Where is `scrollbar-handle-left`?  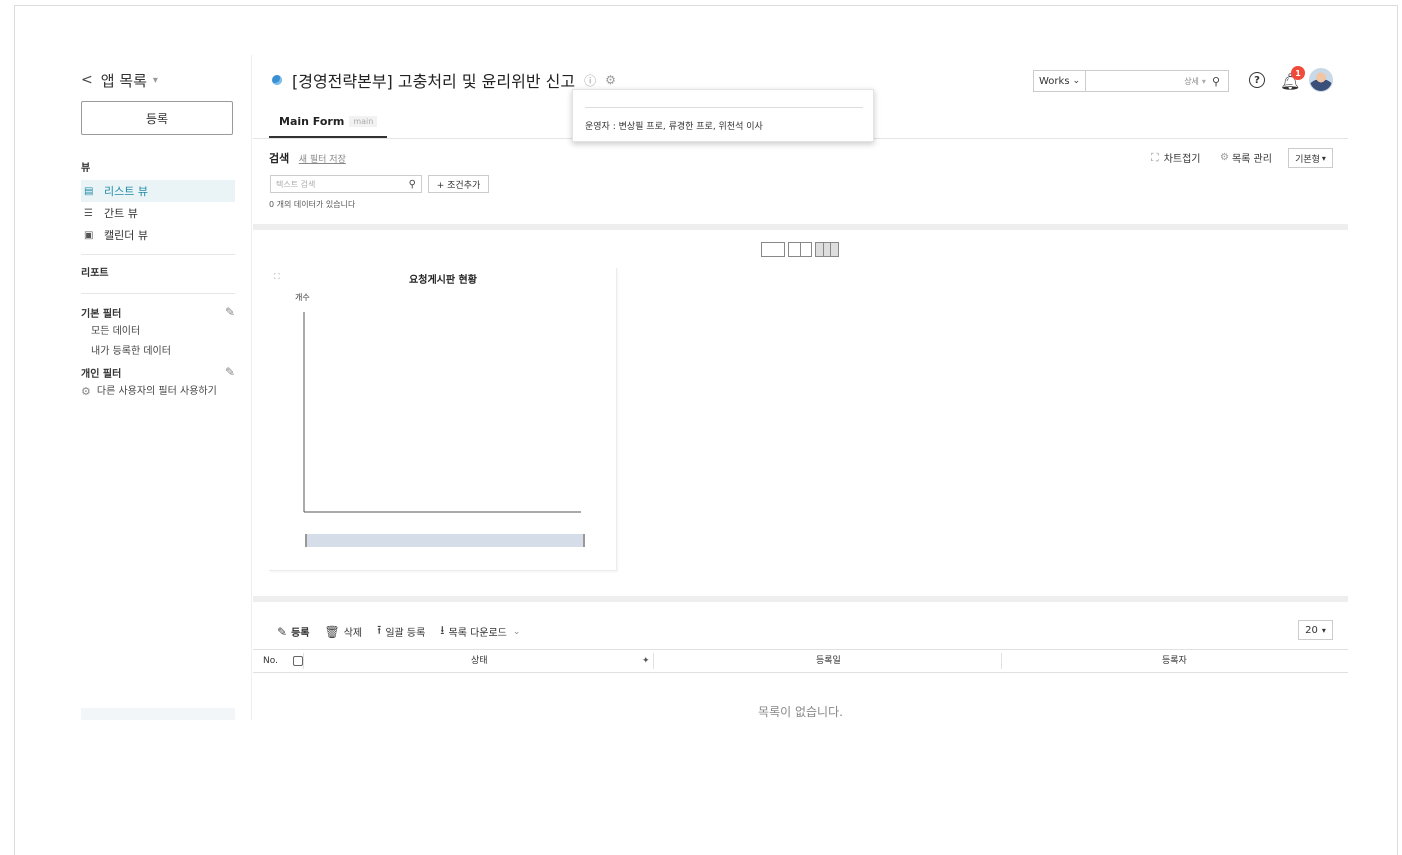 scrollbar-handle-left is located at coordinates (306, 540).